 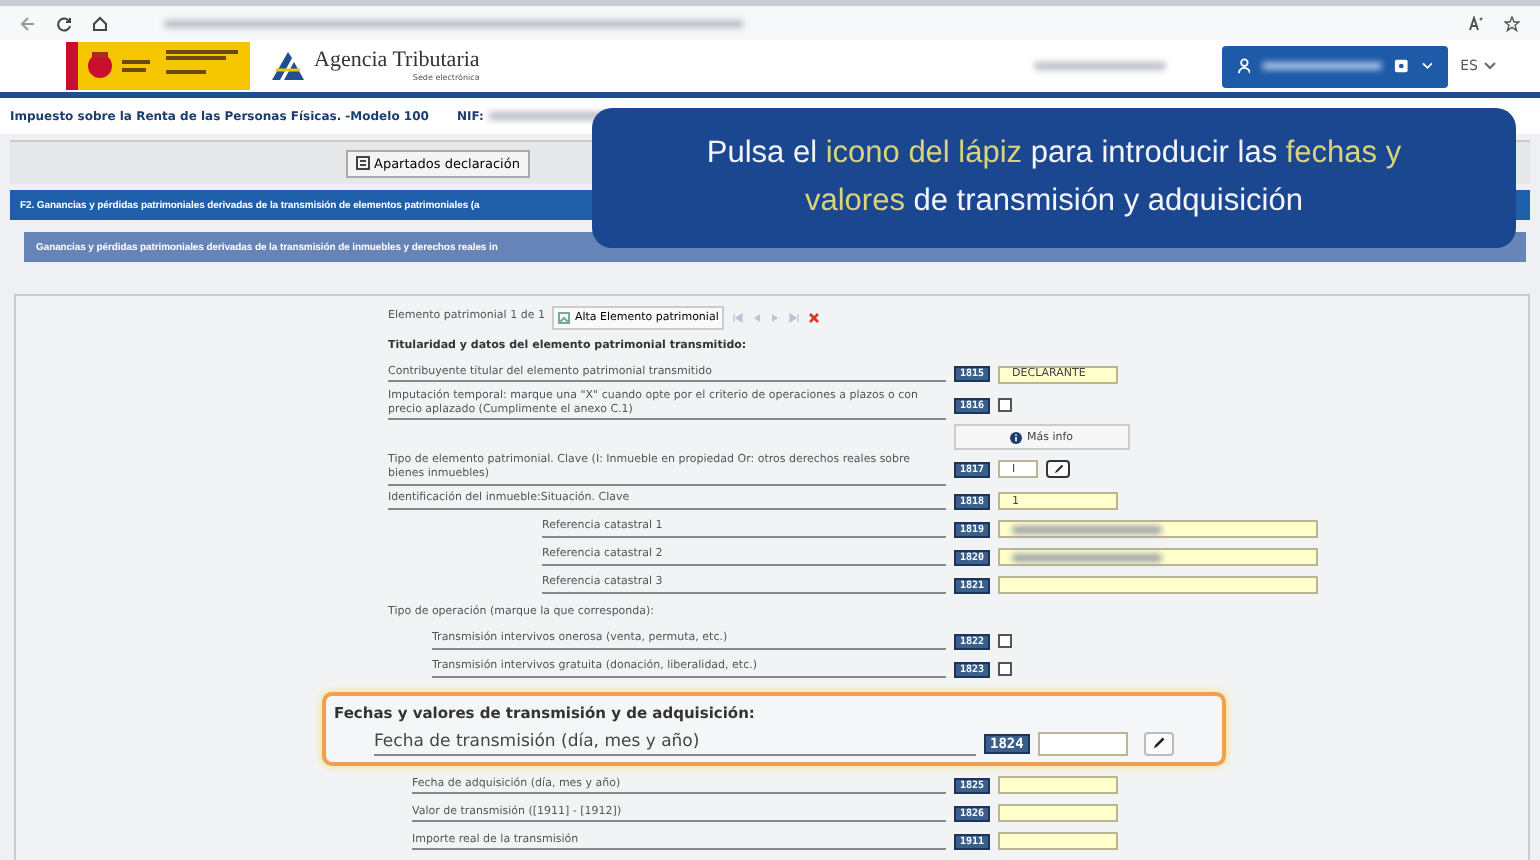 What do you see at coordinates (1100, 66) in the screenshot?
I see `redacted-text` at bounding box center [1100, 66].